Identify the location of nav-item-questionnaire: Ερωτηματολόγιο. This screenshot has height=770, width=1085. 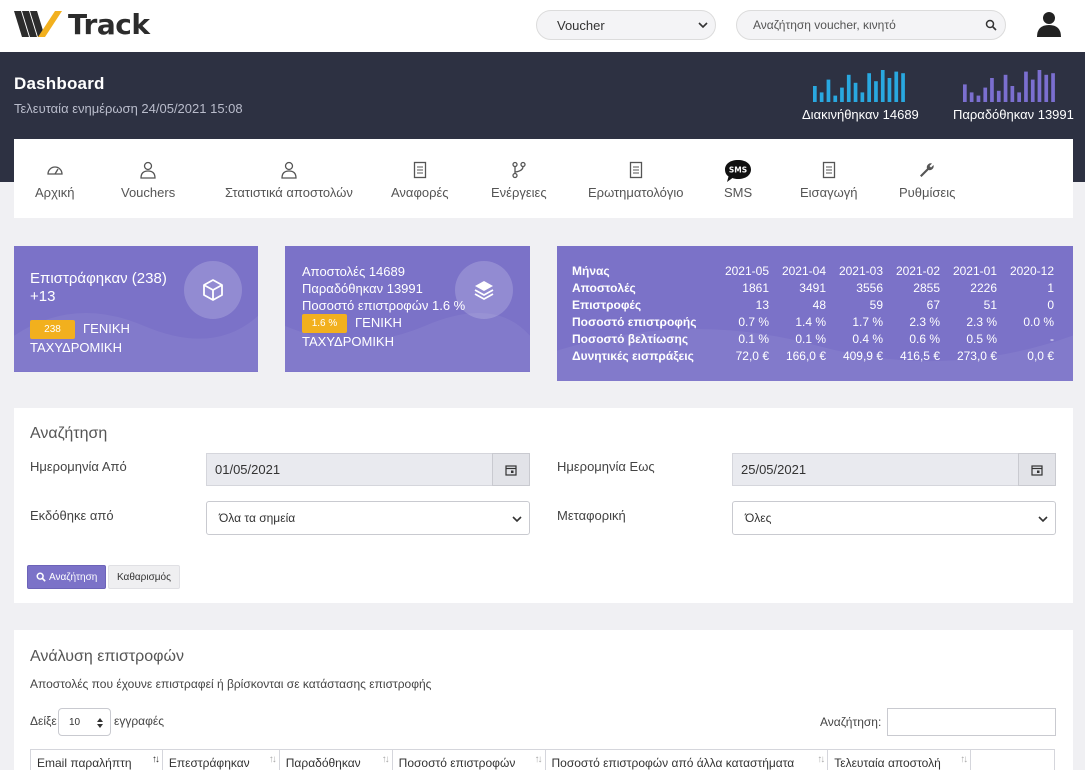
(636, 178).